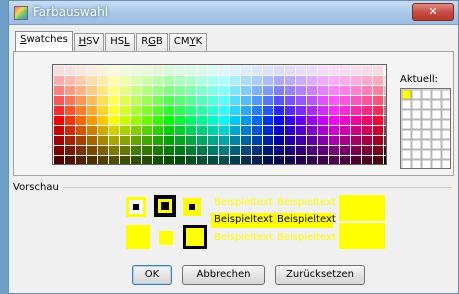 The image size is (459, 294). I want to click on tab-swatches: Swatches, so click(44, 41).